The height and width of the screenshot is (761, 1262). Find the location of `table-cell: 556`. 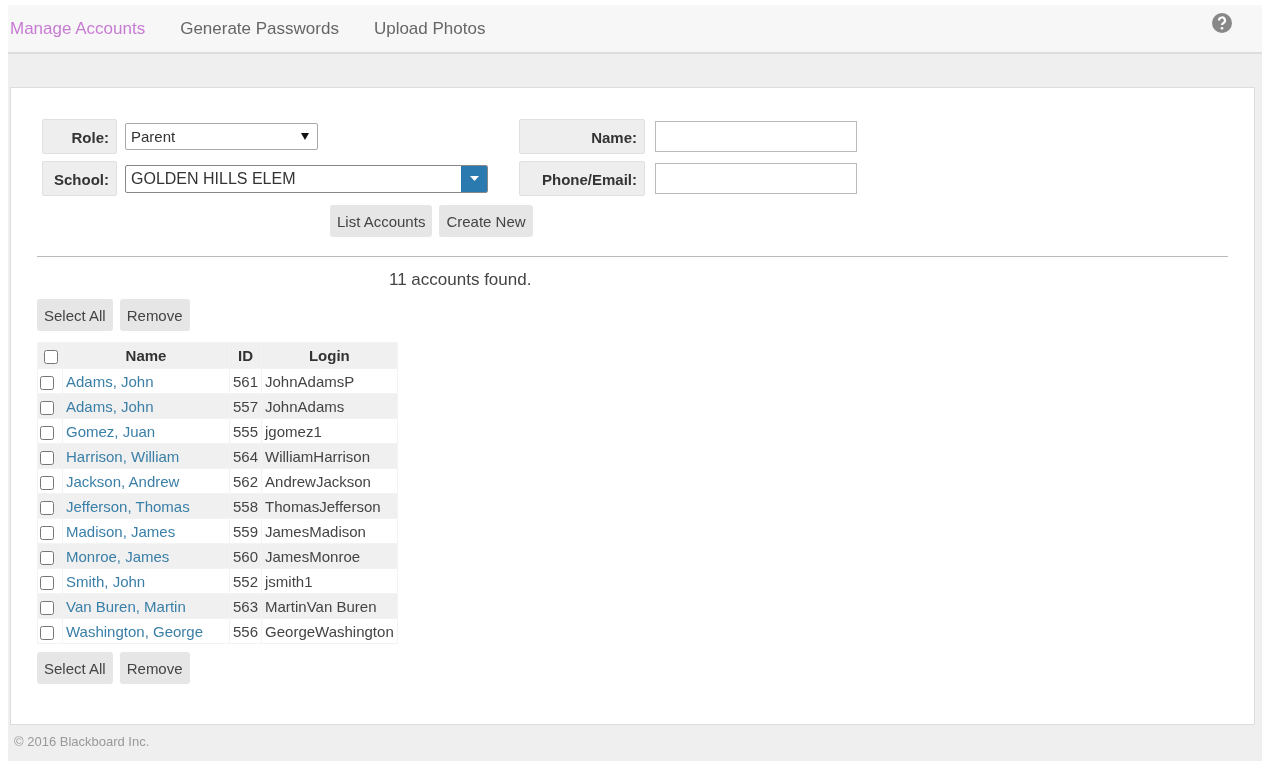

table-cell: 556 is located at coordinates (245, 631).